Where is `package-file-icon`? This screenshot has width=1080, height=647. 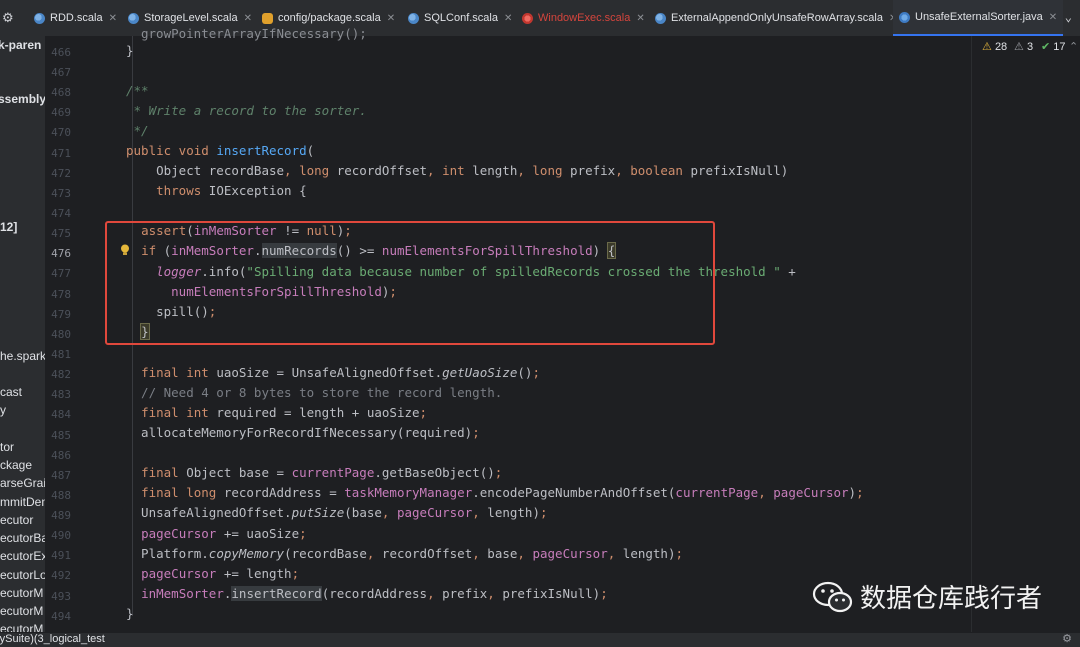 package-file-icon is located at coordinates (267, 18).